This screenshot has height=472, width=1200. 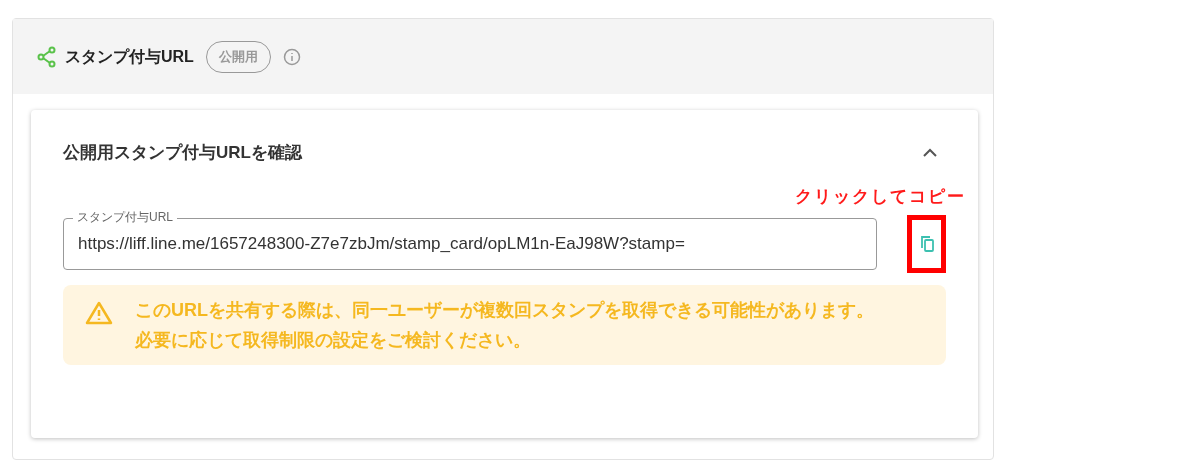 What do you see at coordinates (291, 56) in the screenshot?
I see `info-icon` at bounding box center [291, 56].